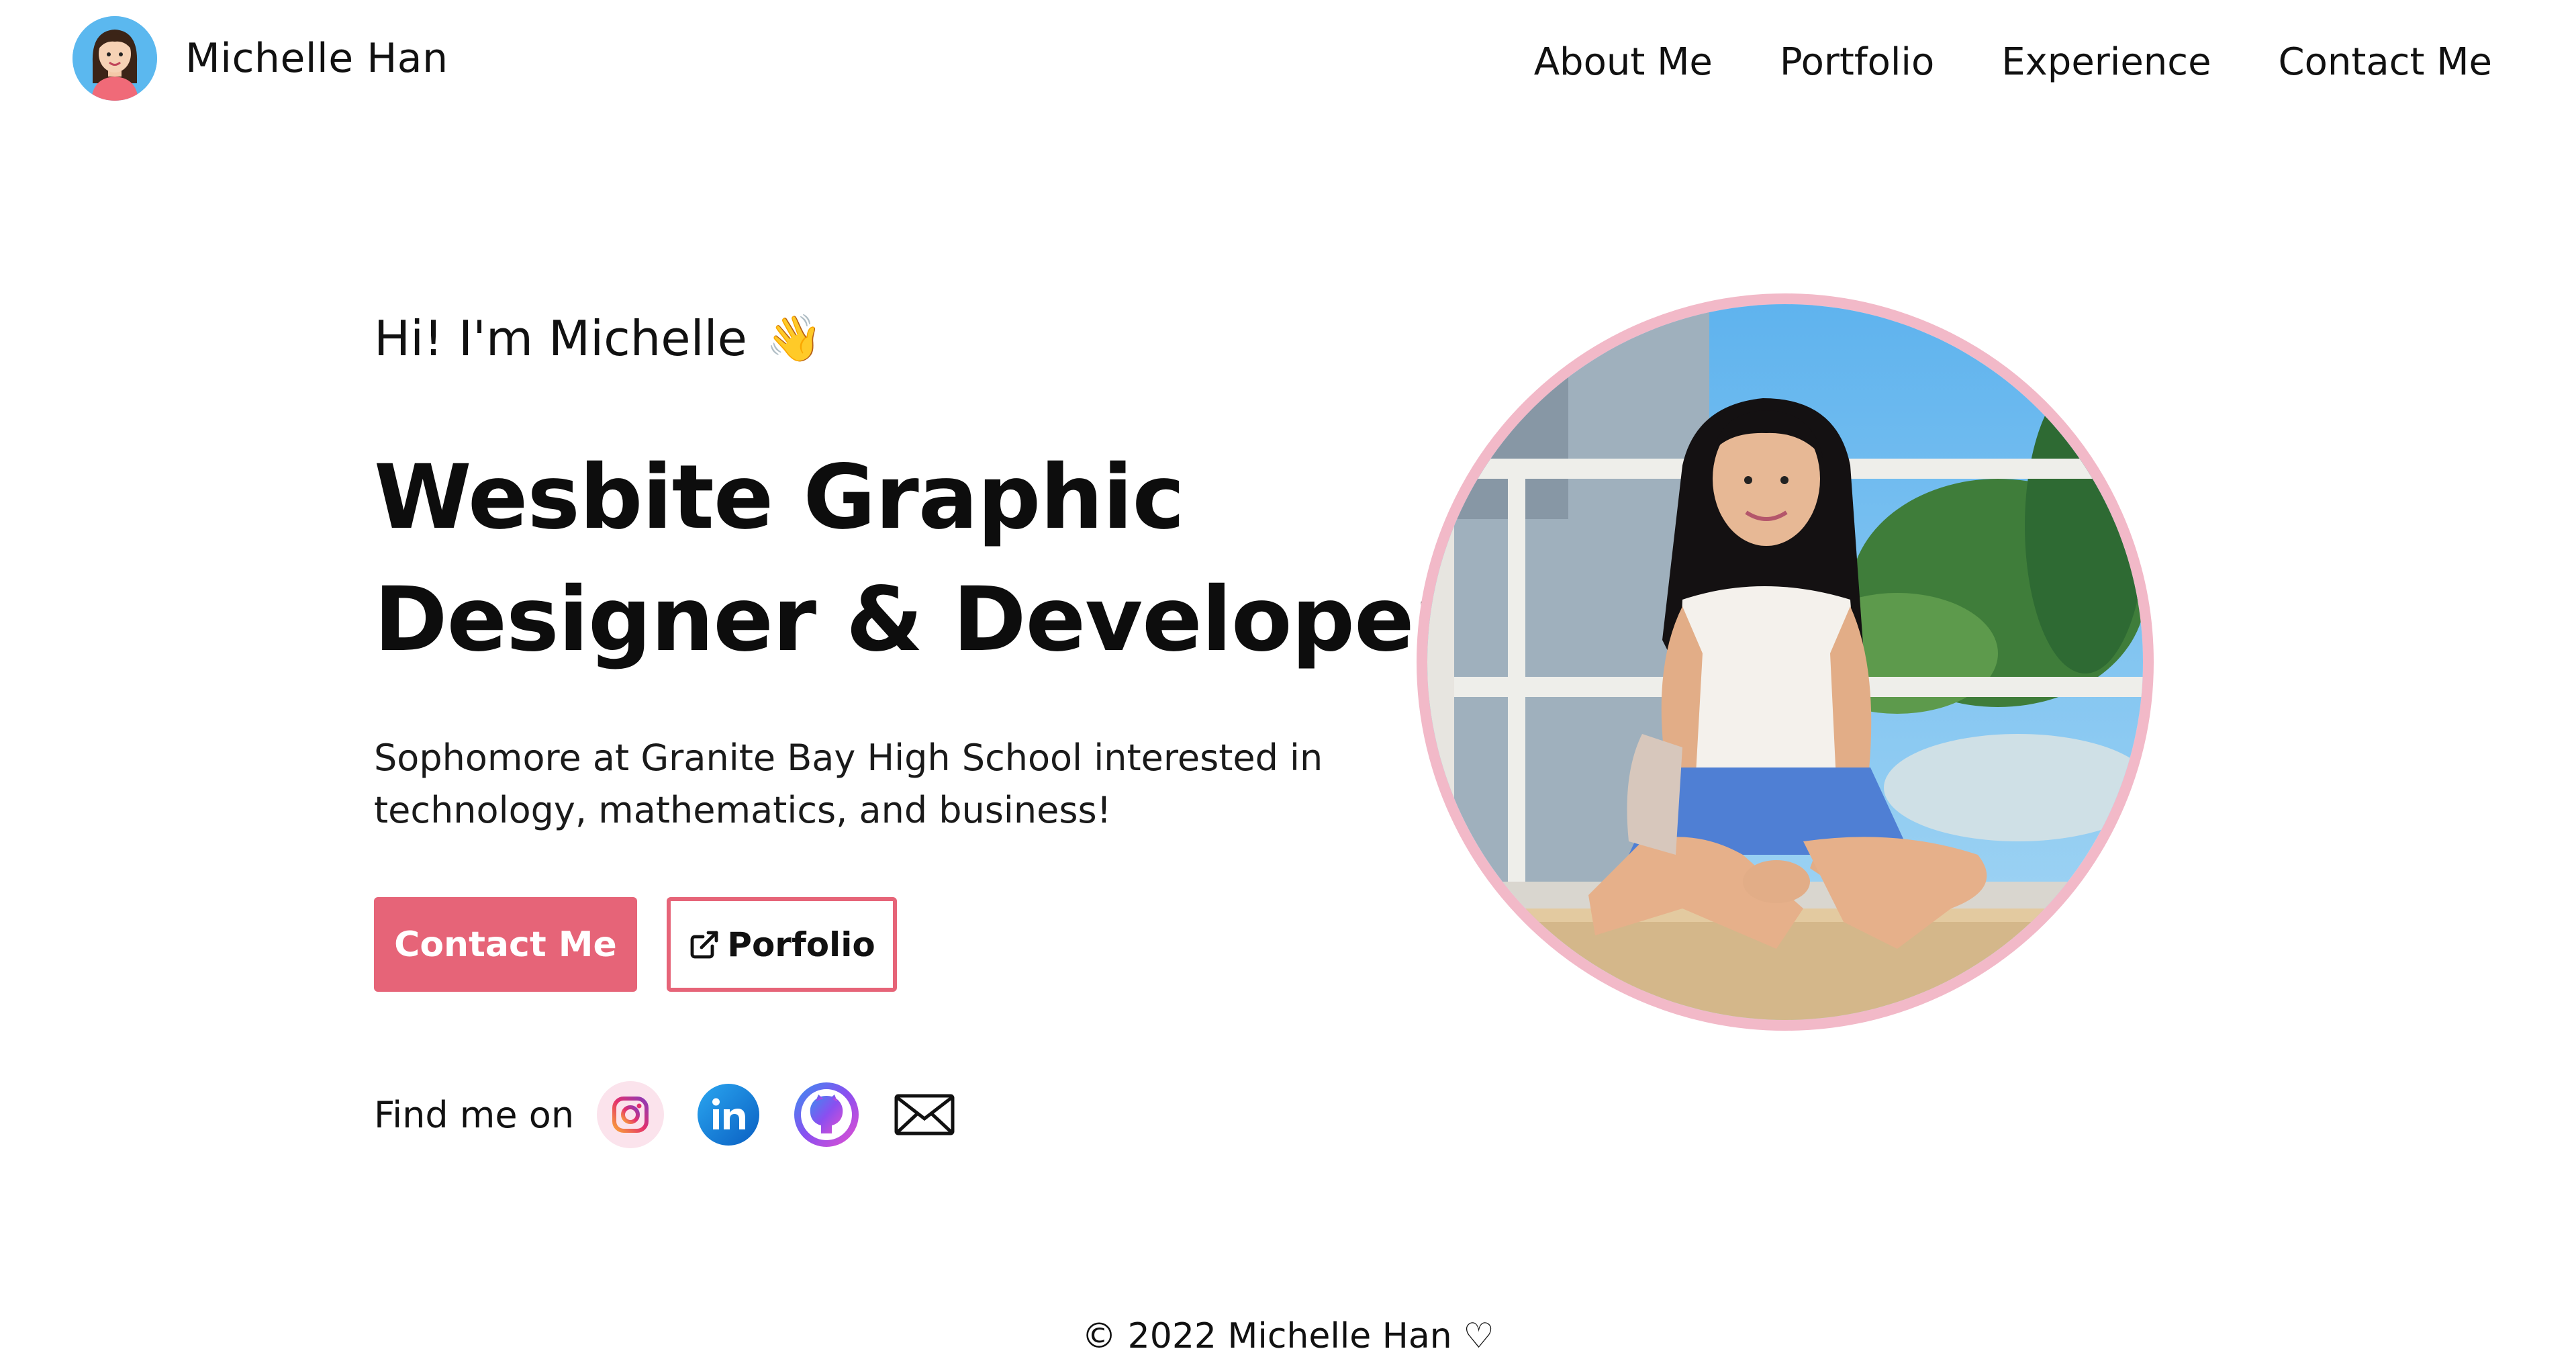 Image resolution: width=2576 pixels, height=1349 pixels. Describe the element at coordinates (505, 944) in the screenshot. I see `contact-me-button: Contact Me` at that location.